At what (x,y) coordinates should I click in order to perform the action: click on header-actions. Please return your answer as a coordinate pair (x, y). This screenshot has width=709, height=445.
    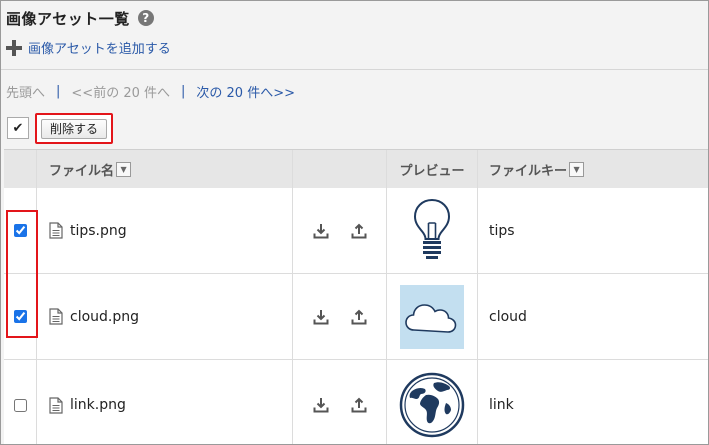
    Looking at the image, I should click on (340, 169).